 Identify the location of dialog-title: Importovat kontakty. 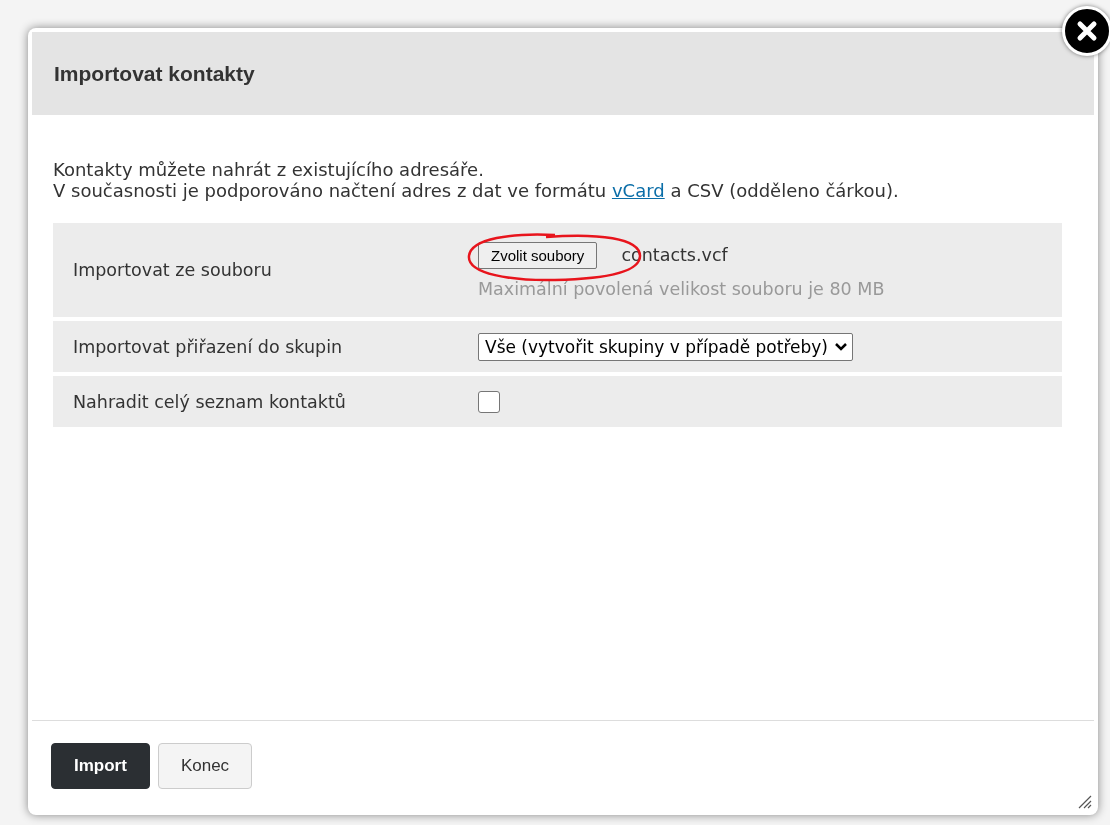
(154, 73).